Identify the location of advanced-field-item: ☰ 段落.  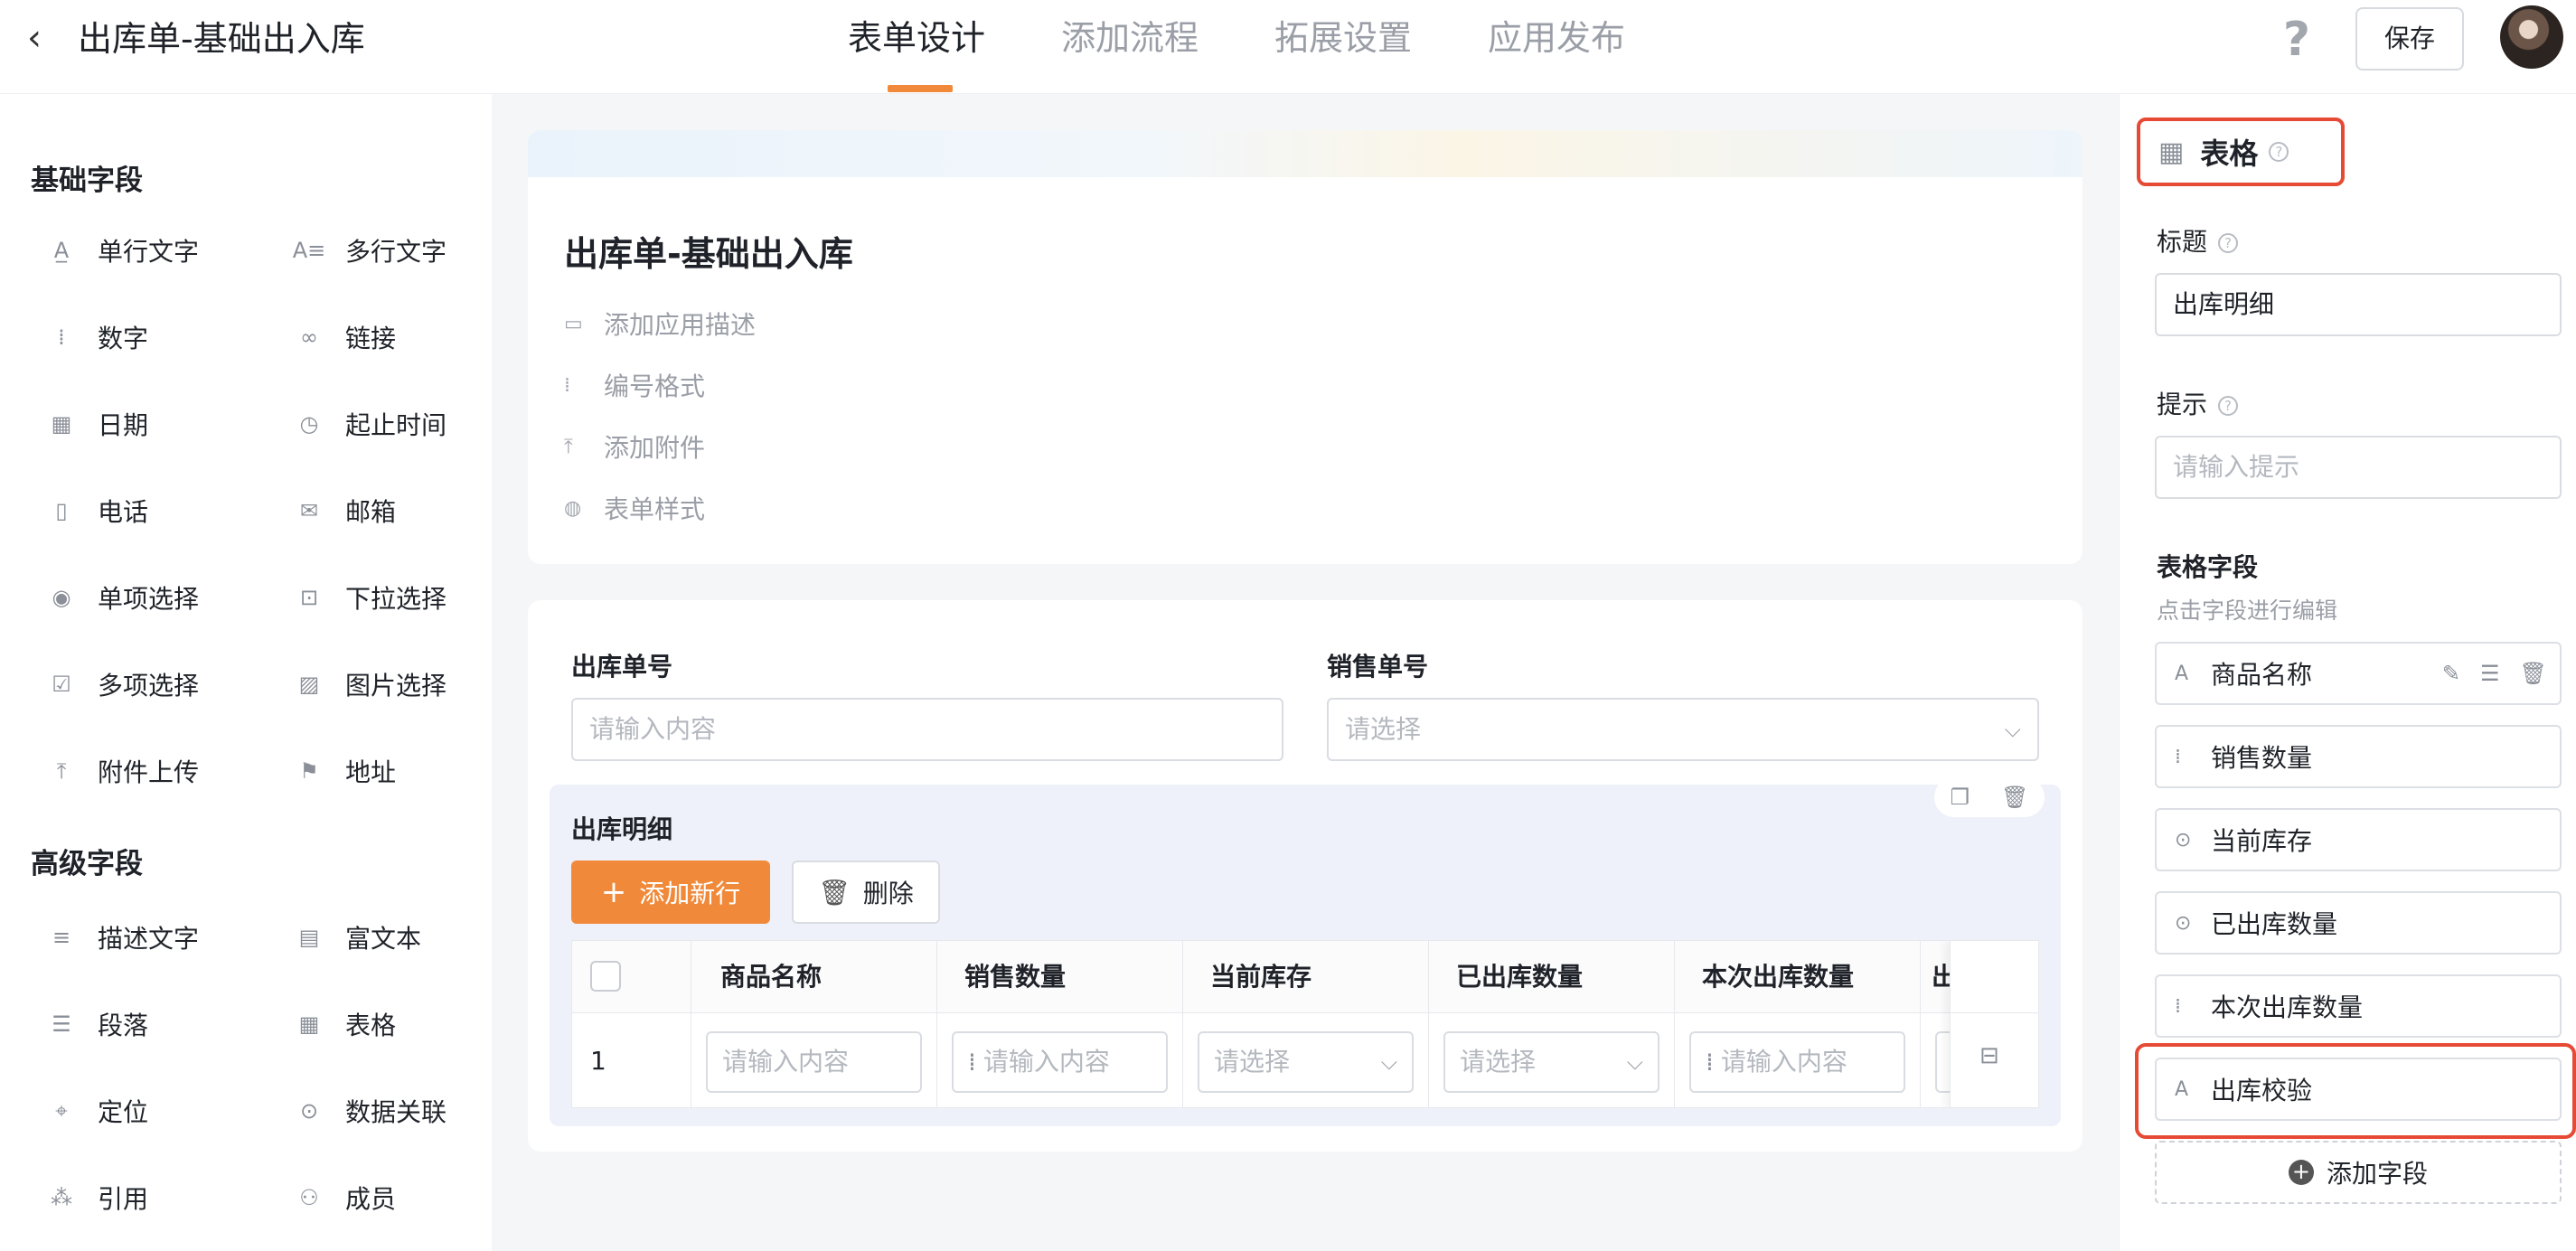
(99, 1024).